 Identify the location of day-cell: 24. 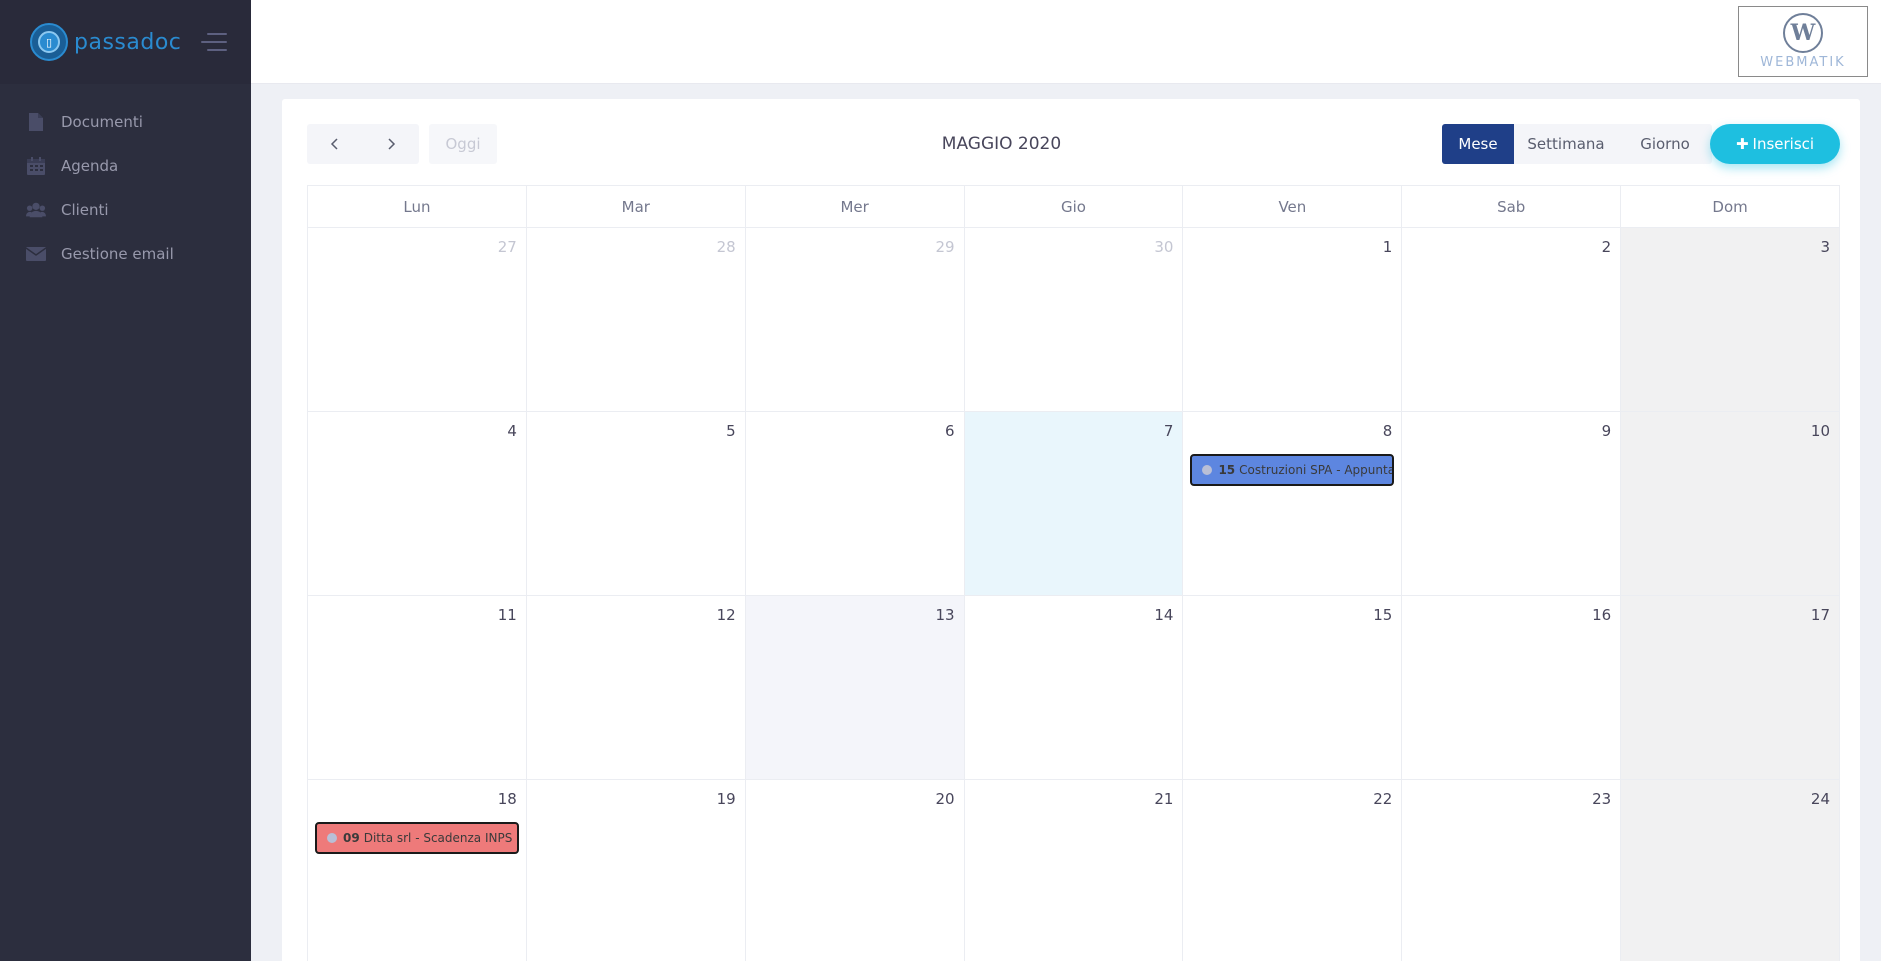
(1731, 870).